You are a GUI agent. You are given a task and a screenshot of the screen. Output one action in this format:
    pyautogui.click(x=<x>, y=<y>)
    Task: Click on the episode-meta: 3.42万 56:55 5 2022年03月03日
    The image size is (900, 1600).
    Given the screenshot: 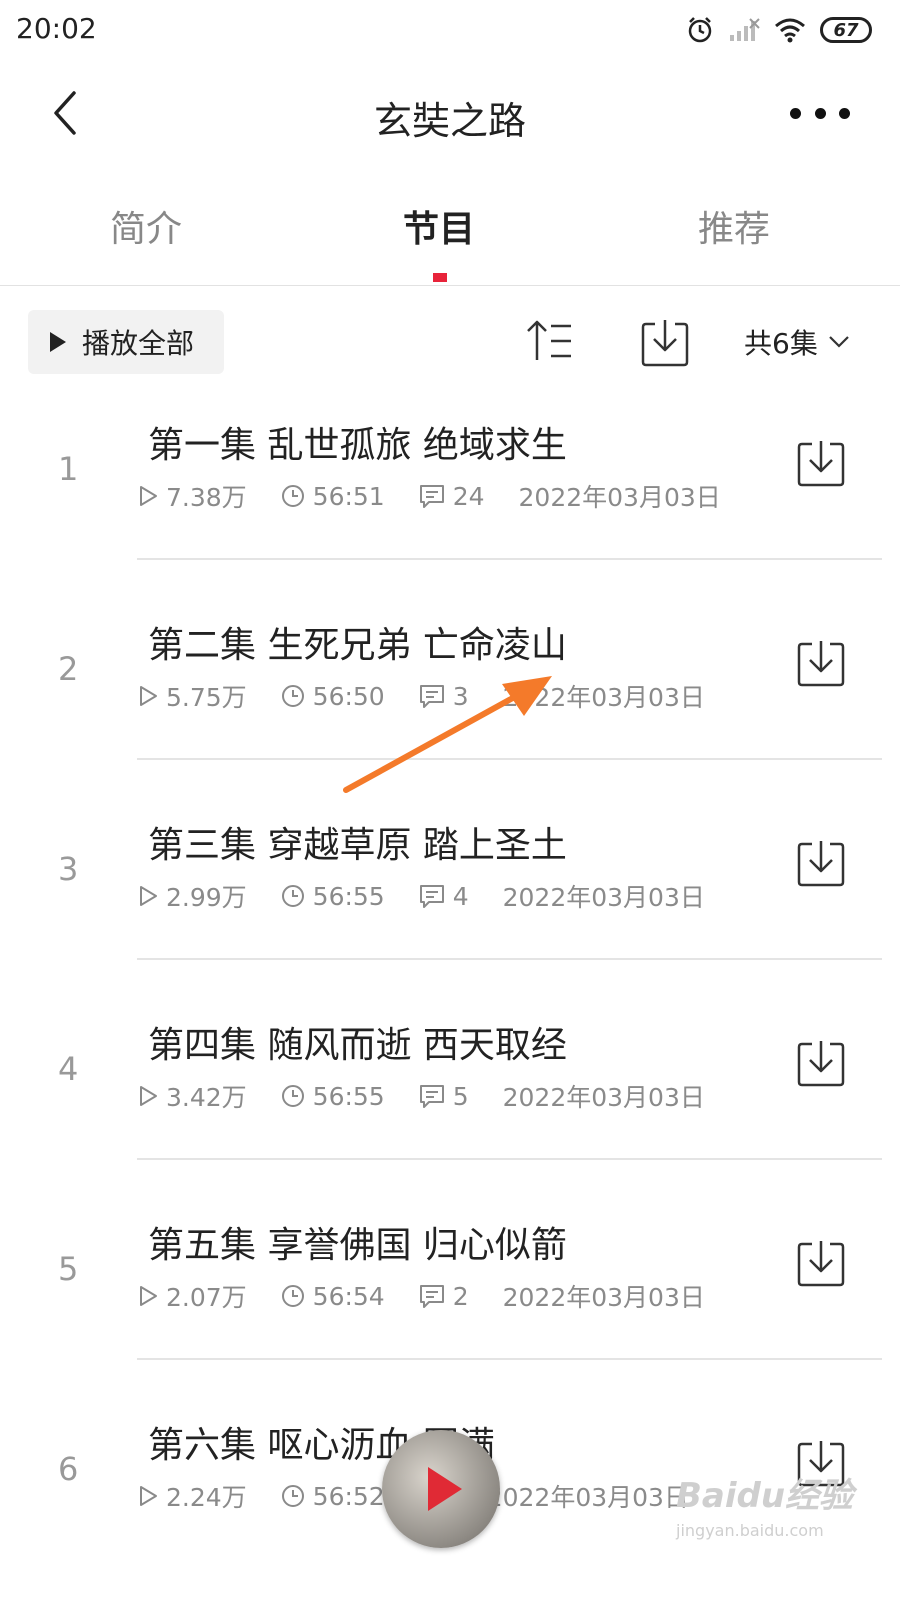 What is the action you would take?
    pyautogui.click(x=421, y=1096)
    